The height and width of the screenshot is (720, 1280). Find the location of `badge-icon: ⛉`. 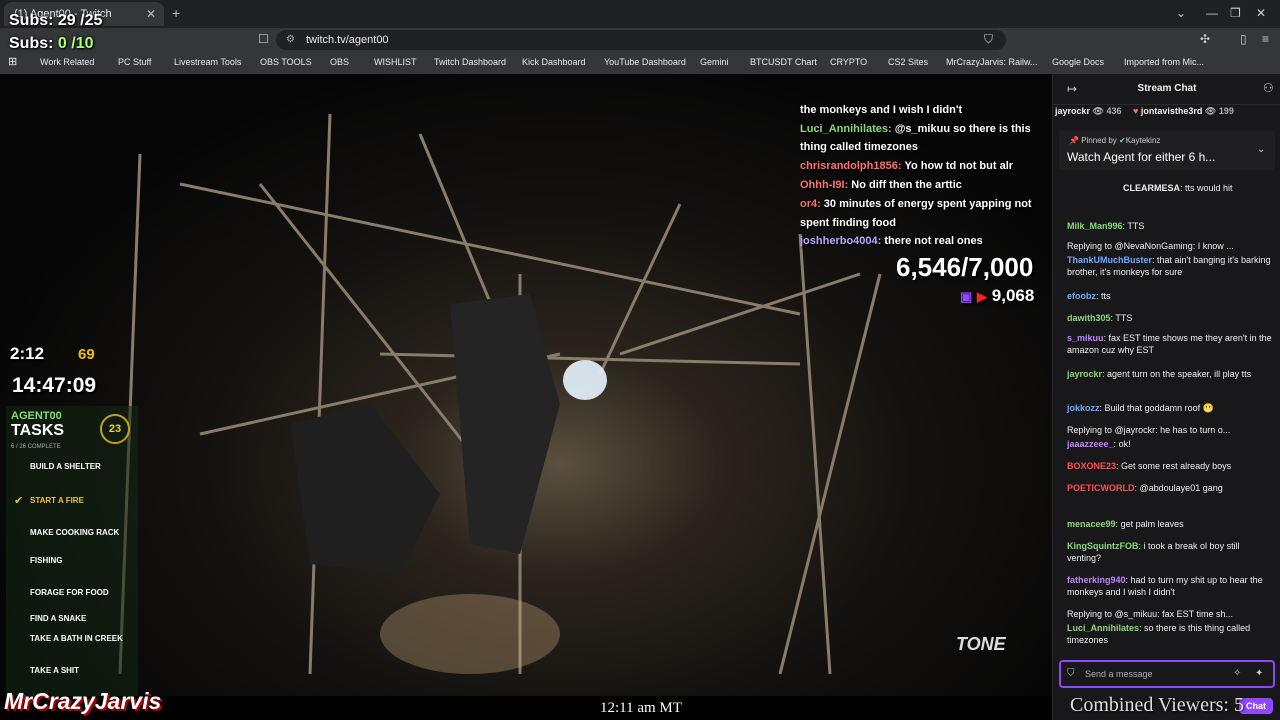

badge-icon: ⛉ is located at coordinates (1071, 673).